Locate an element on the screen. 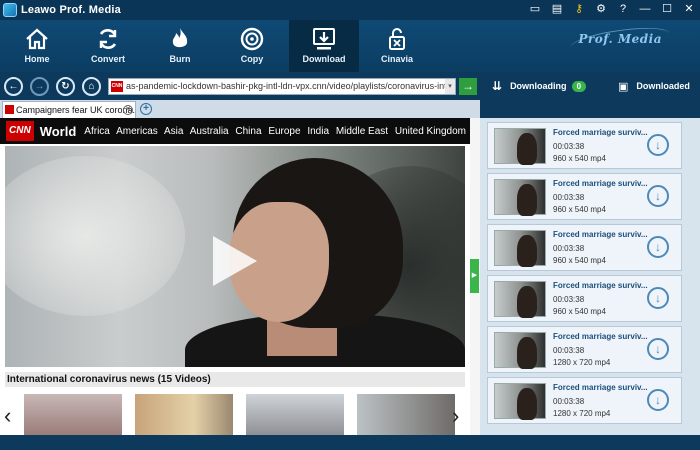 This screenshot has height=450, width=700. brand-label: Prof. Media is located at coordinates (620, 39).